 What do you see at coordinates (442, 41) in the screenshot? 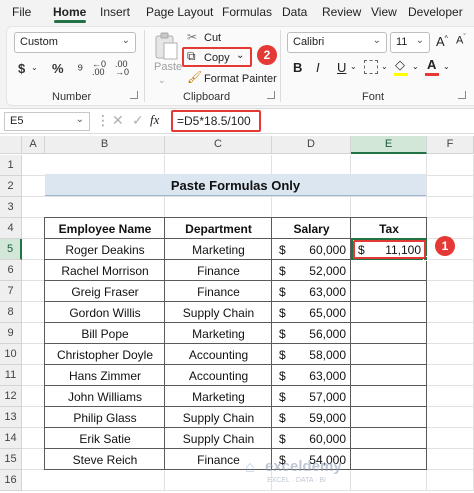
I see `increase-font-size-icon: A^` at bounding box center [442, 41].